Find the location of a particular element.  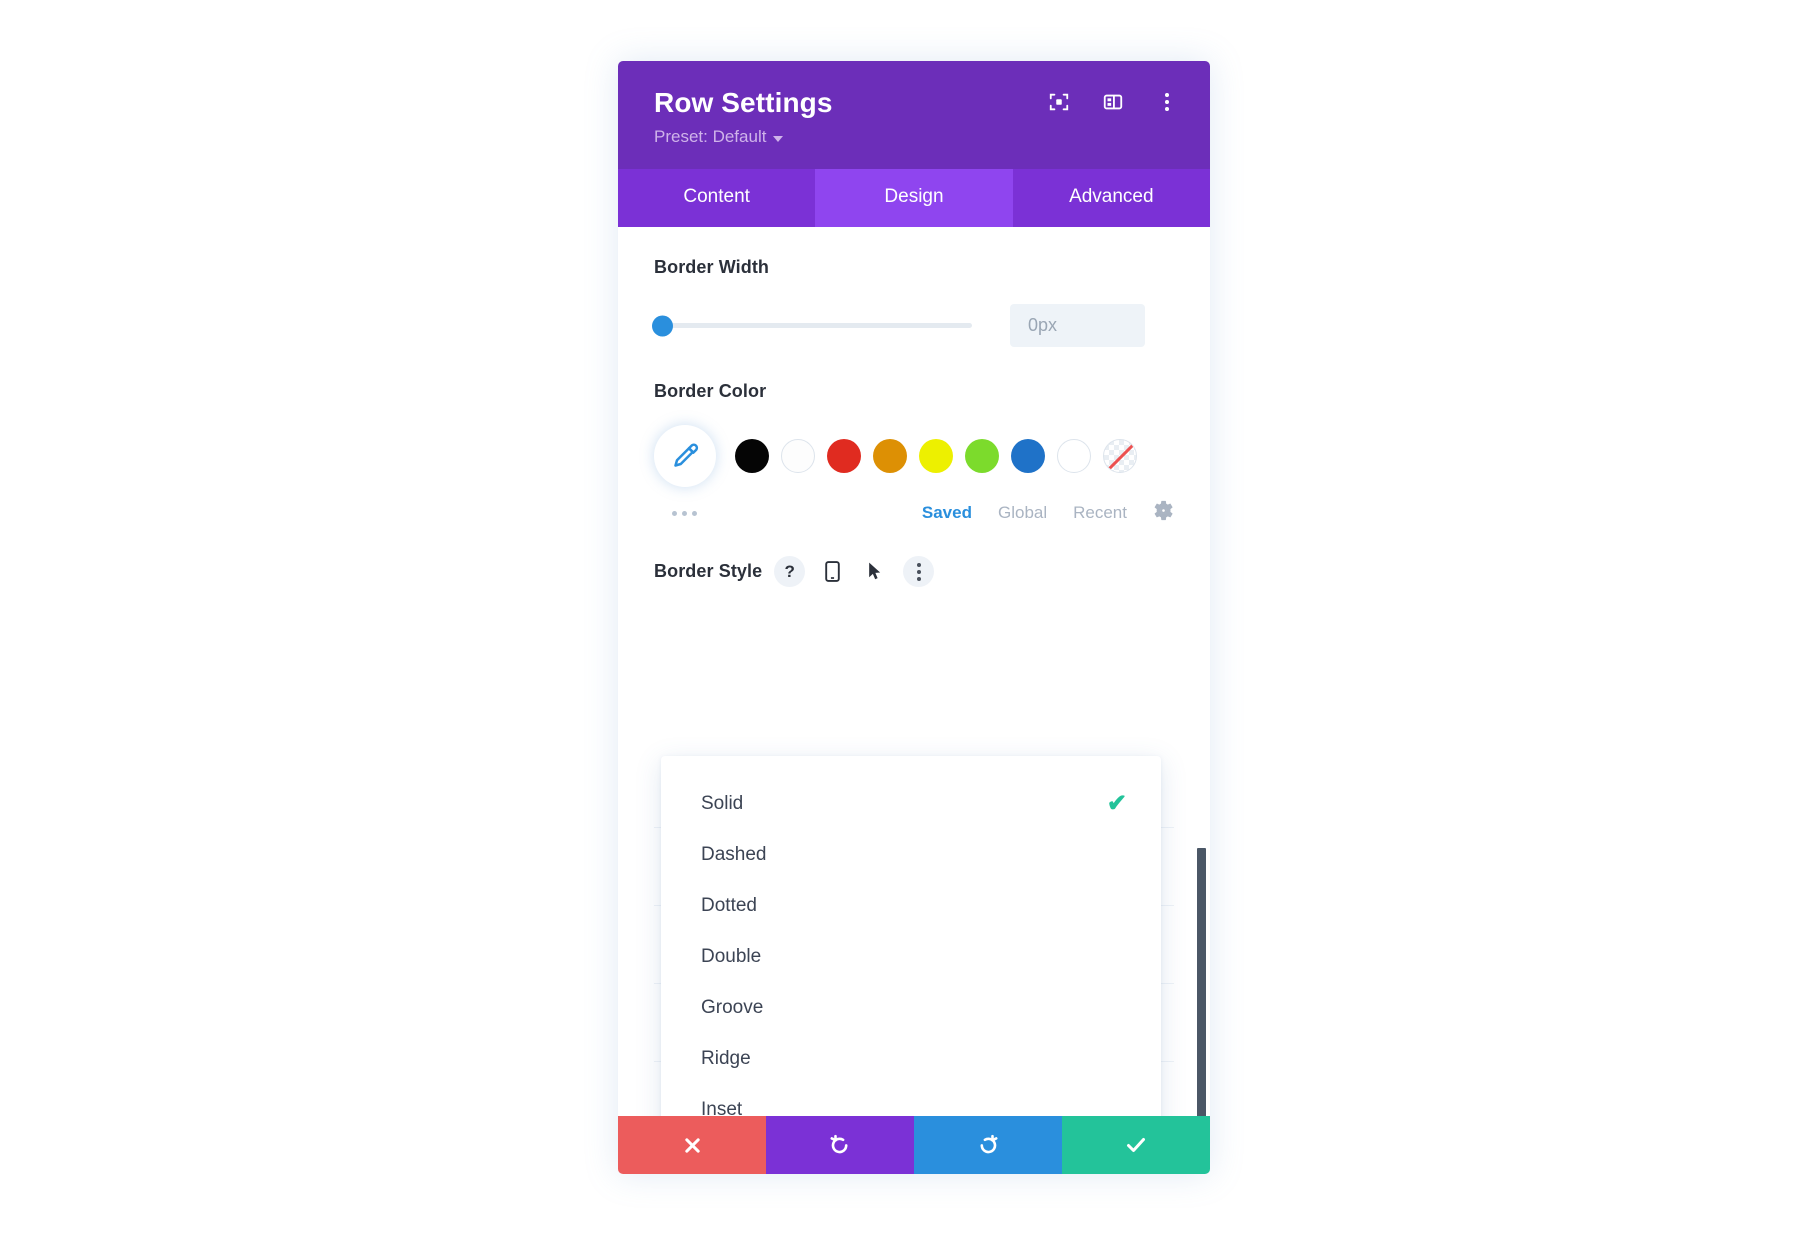

swatch-red is located at coordinates (844, 456).